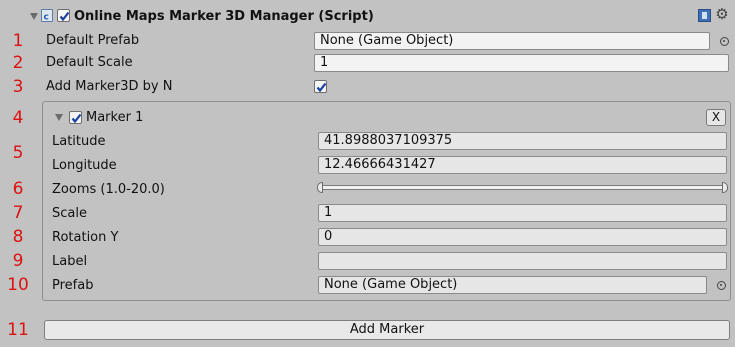  Describe the element at coordinates (522, 261) in the screenshot. I see `label-field` at that location.